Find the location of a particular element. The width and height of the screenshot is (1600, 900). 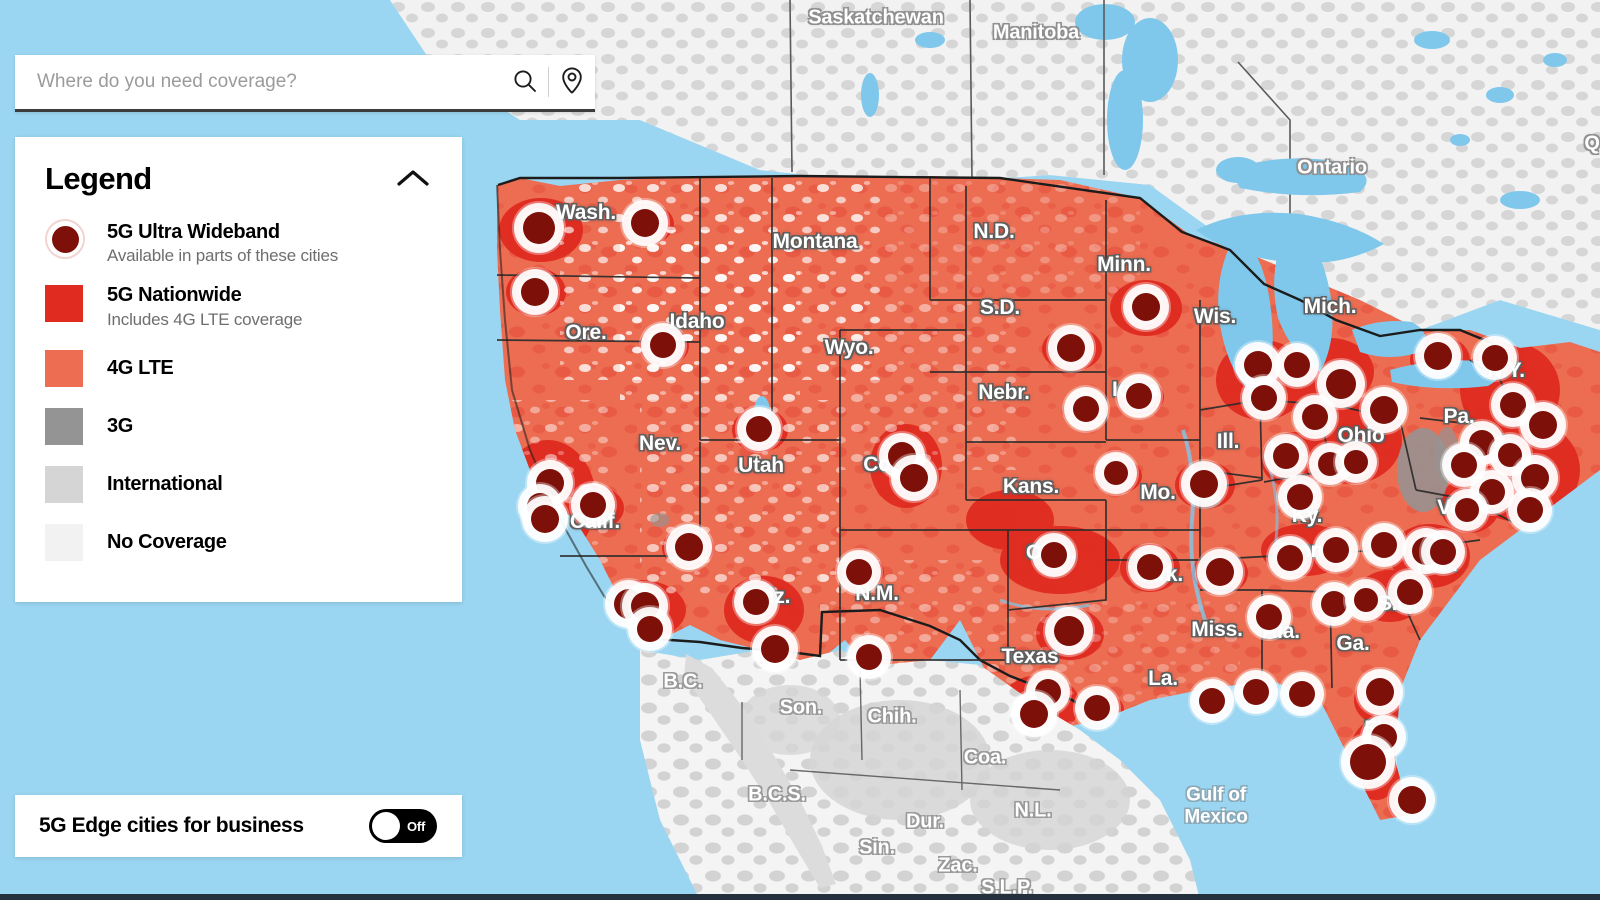

bottom-edge-strip is located at coordinates (800, 897).